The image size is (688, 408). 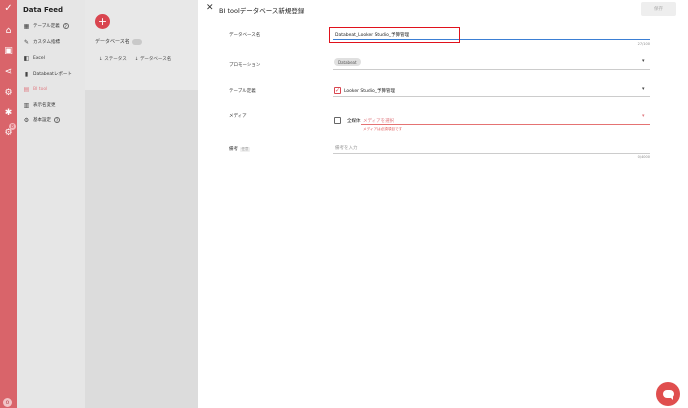 I want to click on sidebar-item-label: Excel, so click(x=39, y=58).